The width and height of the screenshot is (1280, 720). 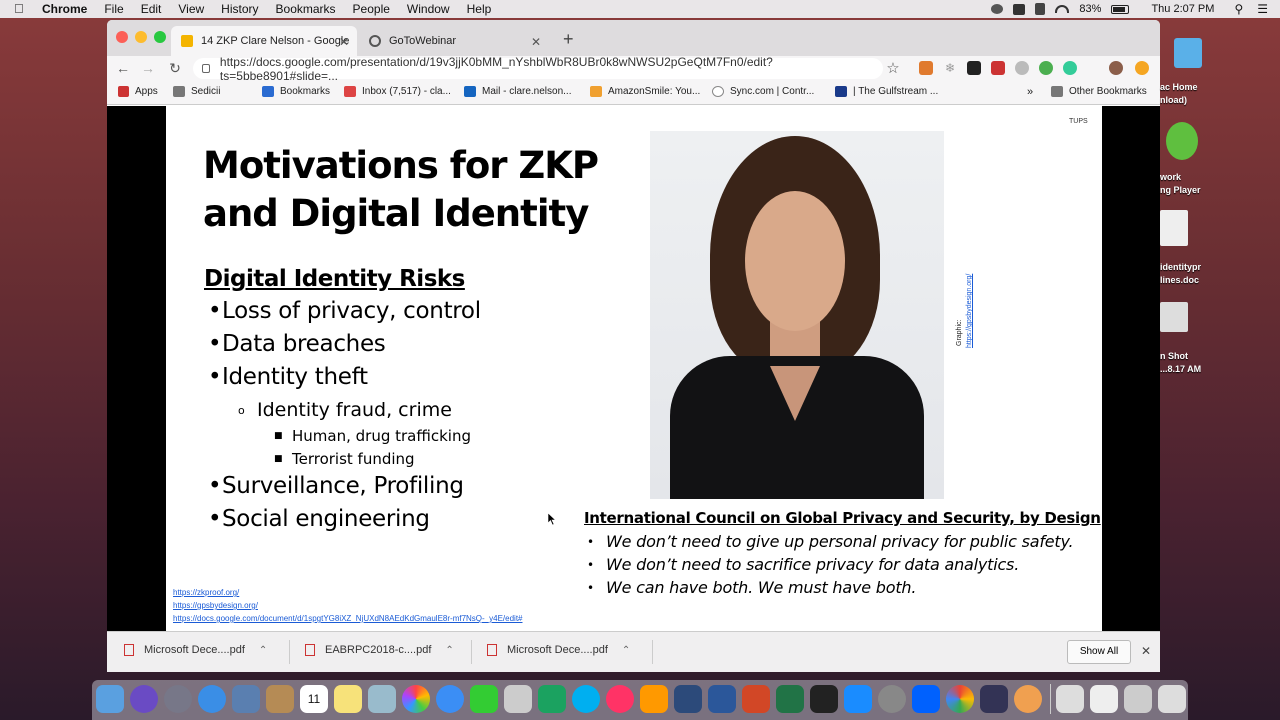 What do you see at coordinates (296, 91) in the screenshot?
I see `bookmark-bookmarks: Bookmarks` at bounding box center [296, 91].